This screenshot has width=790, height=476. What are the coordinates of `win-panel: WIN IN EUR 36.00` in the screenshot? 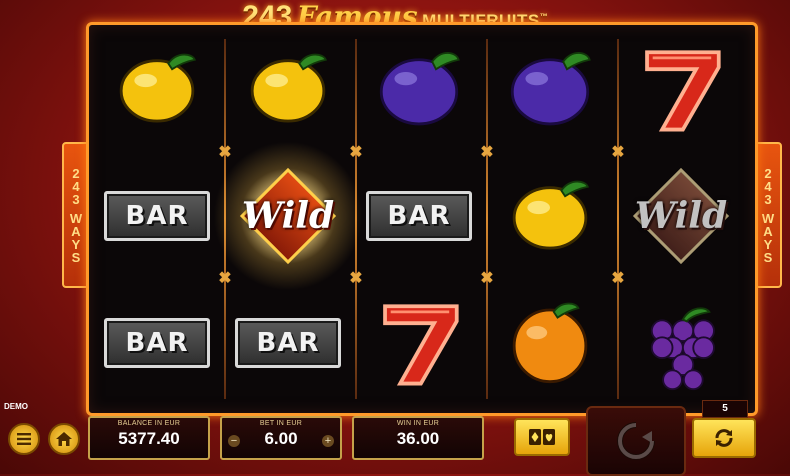 It's located at (418, 438).